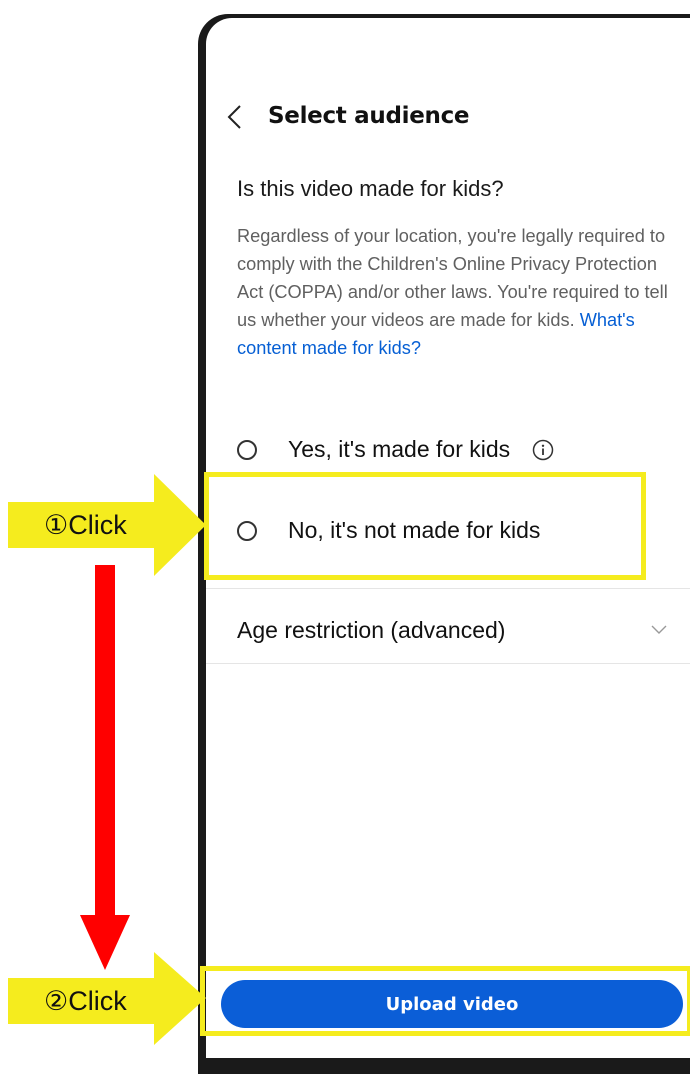 This screenshot has width=690, height=1074. Describe the element at coordinates (371, 629) in the screenshot. I see `age-restriction-label: Age restriction (advanced)` at that location.